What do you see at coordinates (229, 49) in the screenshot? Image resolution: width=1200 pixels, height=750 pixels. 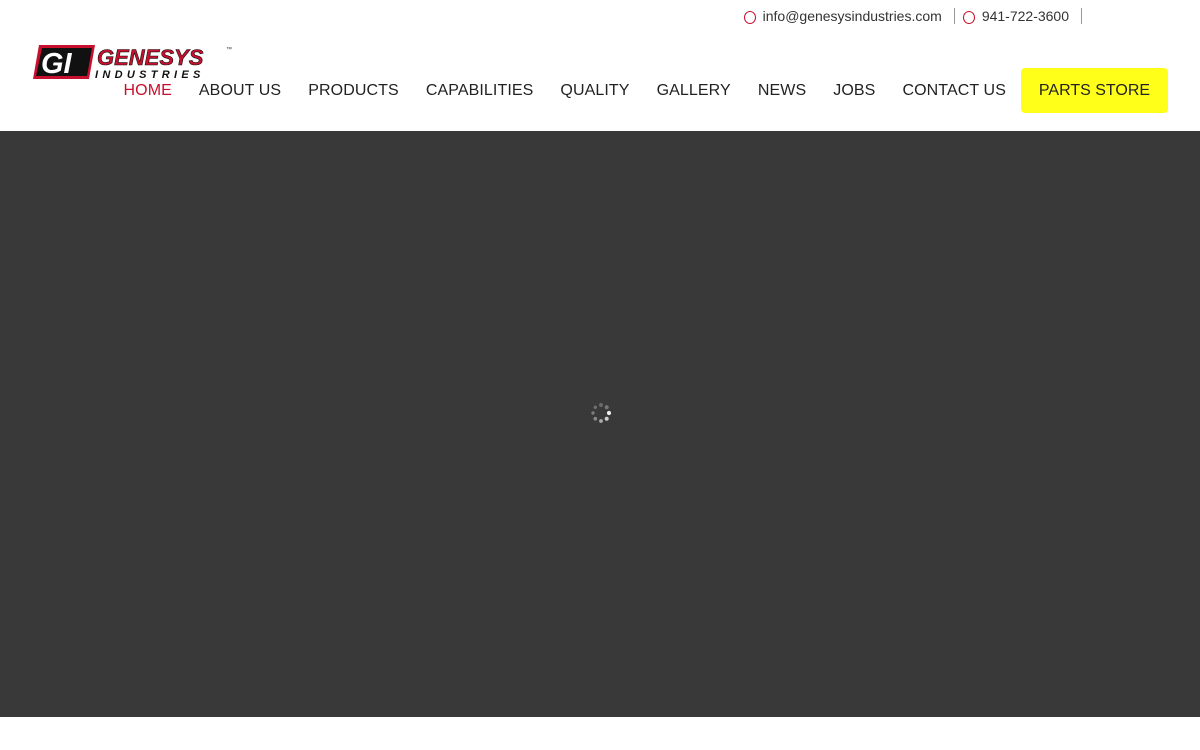 I see `logo-trademark: ™` at bounding box center [229, 49].